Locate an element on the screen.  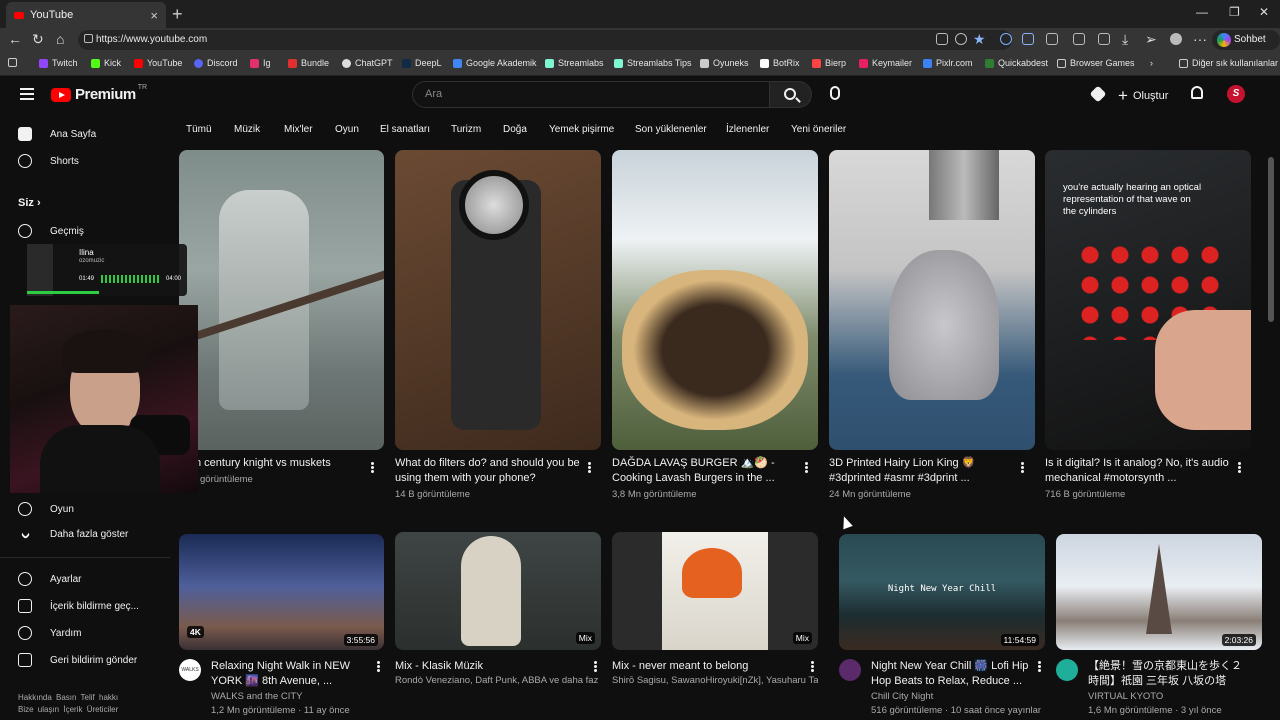
bookmark-15: Pixlr.com is located at coordinates (948, 63).